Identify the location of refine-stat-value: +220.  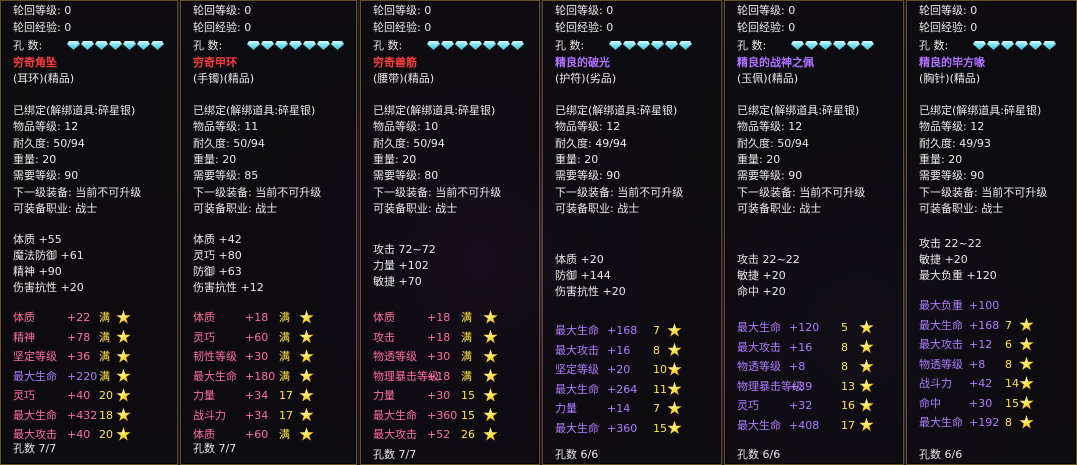
(82, 376).